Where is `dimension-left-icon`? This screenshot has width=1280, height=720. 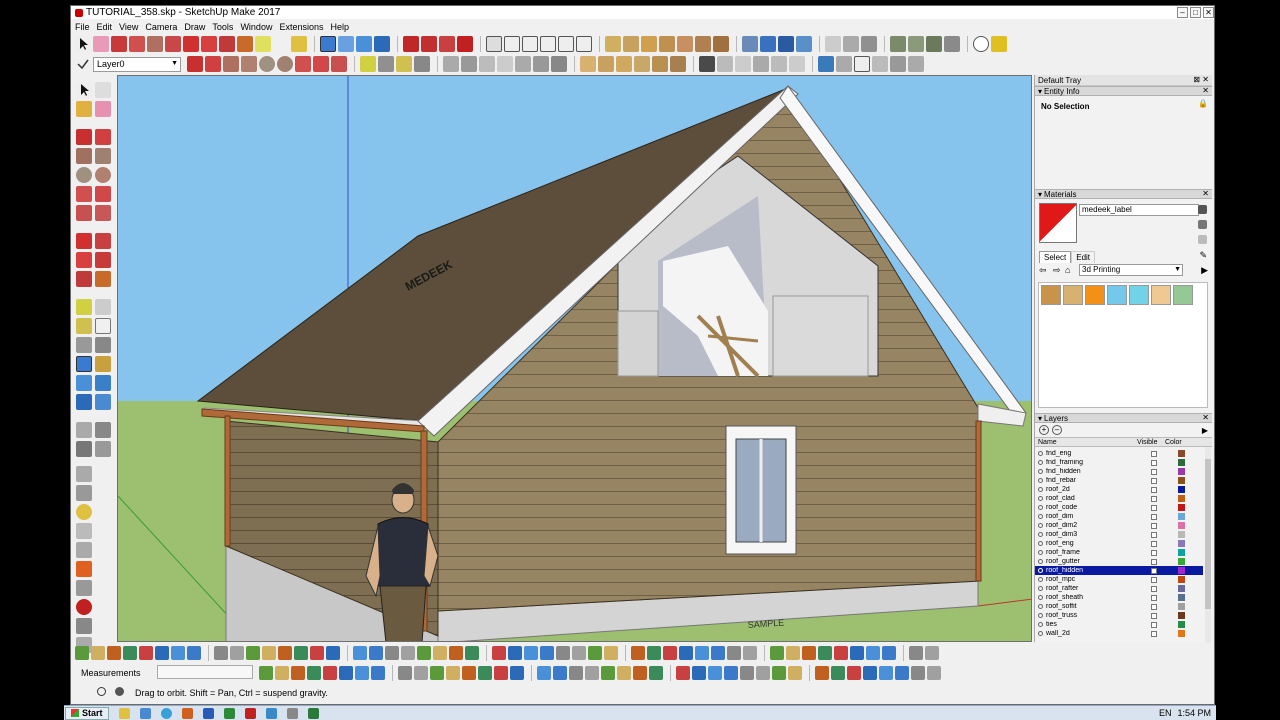
dimension-left-icon is located at coordinates (103, 307).